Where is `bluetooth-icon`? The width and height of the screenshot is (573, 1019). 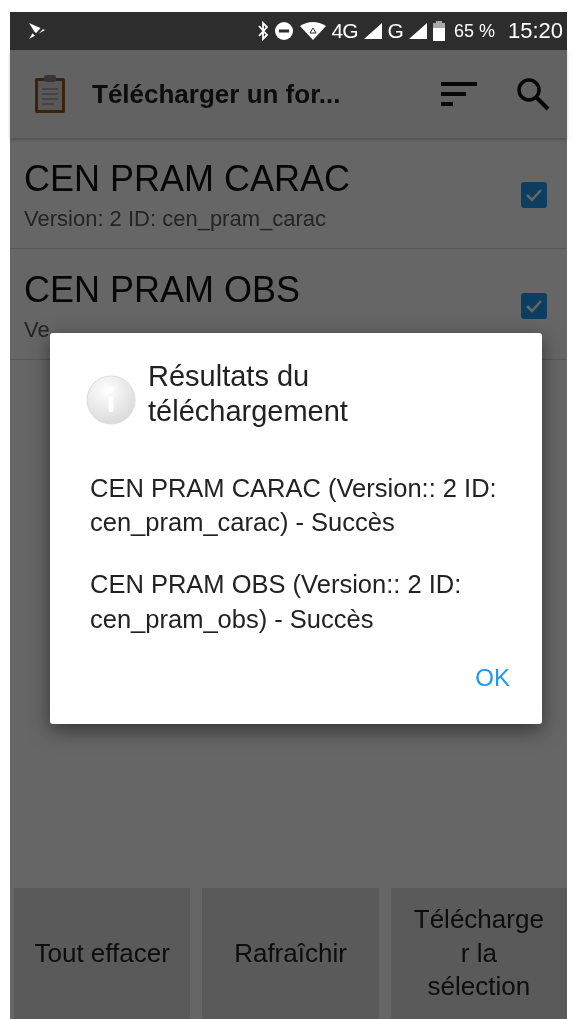
bluetooth-icon is located at coordinates (262, 31).